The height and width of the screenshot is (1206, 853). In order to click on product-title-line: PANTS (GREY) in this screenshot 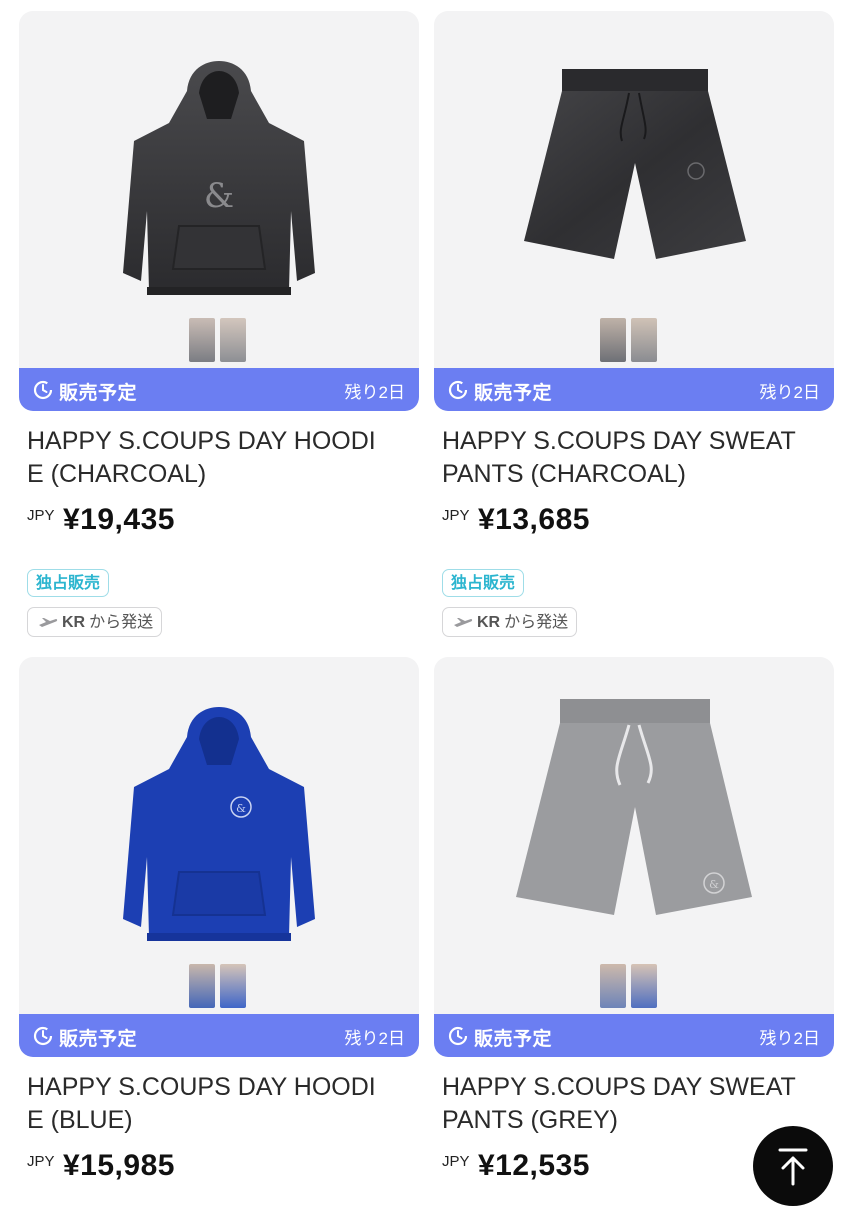, I will do `click(530, 1120)`.